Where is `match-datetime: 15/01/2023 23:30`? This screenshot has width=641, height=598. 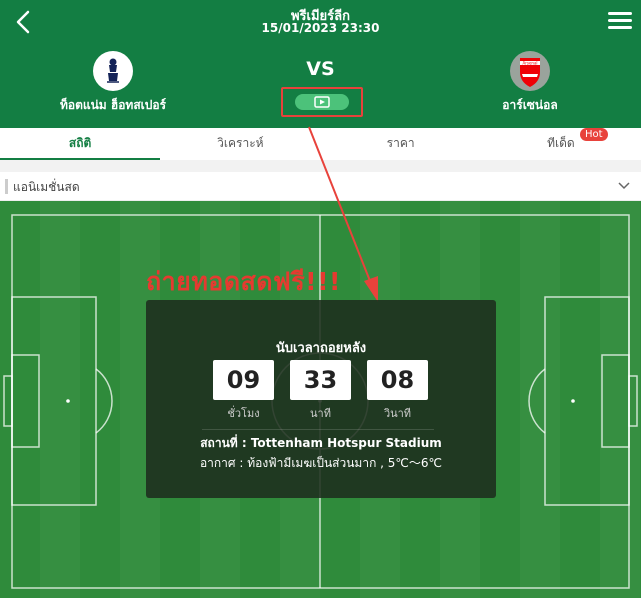
match-datetime: 15/01/2023 23:30 is located at coordinates (320, 28).